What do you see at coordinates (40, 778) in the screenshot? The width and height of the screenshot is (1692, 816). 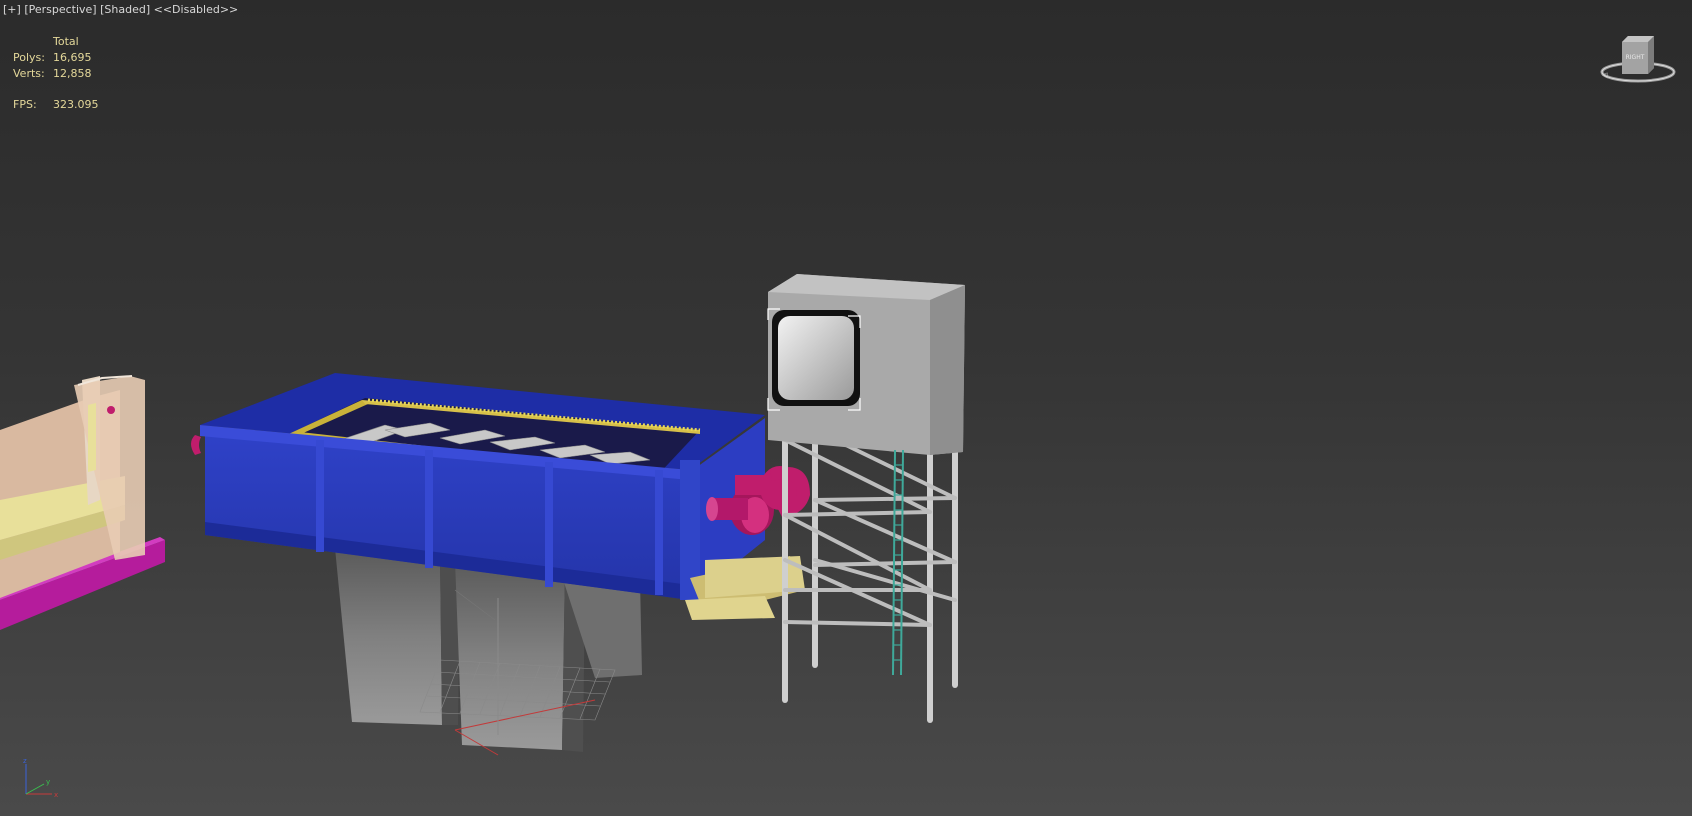 I see `axis-tripod: z y x` at bounding box center [40, 778].